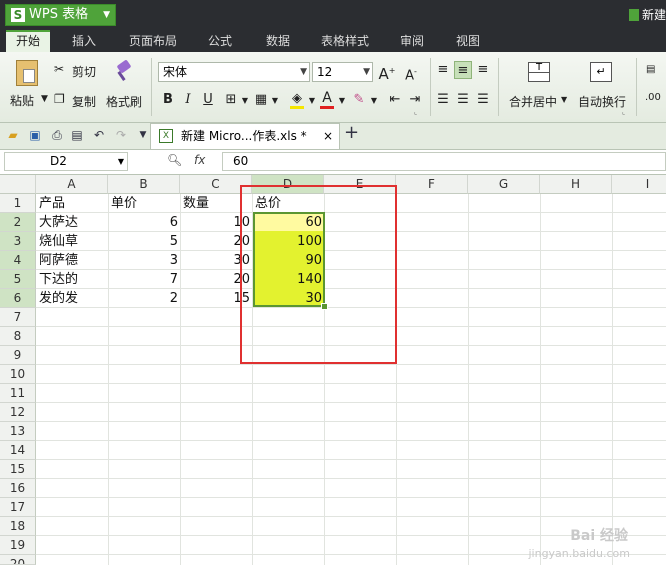 Image resolution: width=666 pixels, height=565 pixels. What do you see at coordinates (168, 100) in the screenshot?
I see `bold-icon: B` at bounding box center [168, 100].